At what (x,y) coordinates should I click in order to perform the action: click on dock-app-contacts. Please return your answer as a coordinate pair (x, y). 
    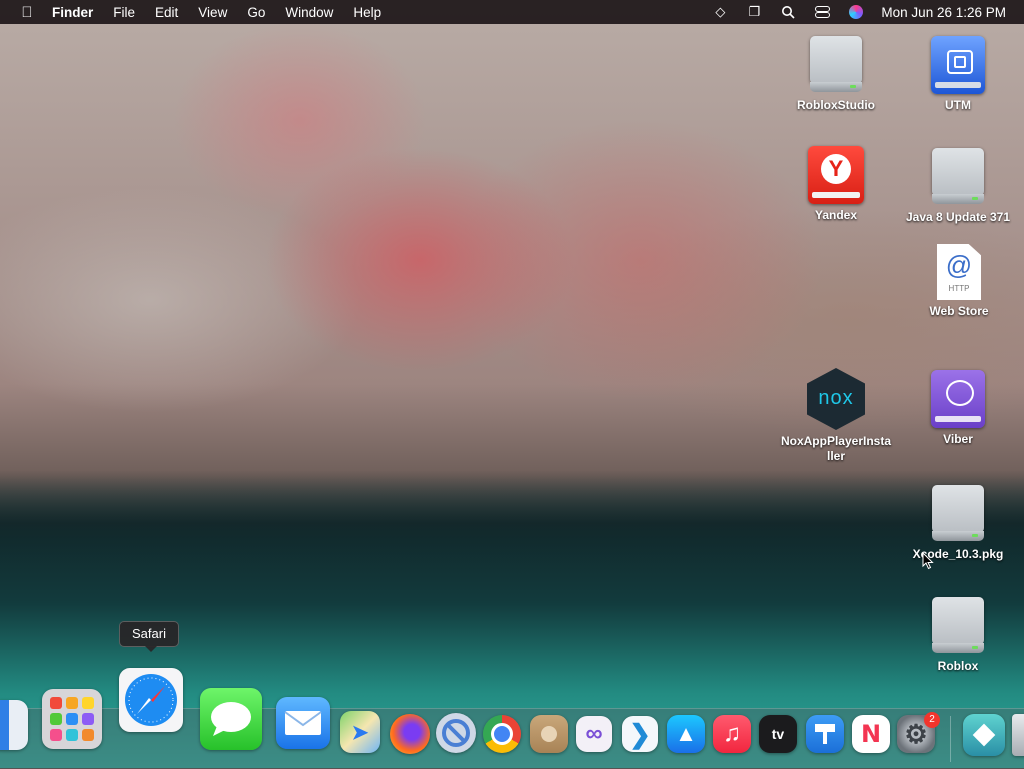
    Looking at the image, I should click on (549, 734).